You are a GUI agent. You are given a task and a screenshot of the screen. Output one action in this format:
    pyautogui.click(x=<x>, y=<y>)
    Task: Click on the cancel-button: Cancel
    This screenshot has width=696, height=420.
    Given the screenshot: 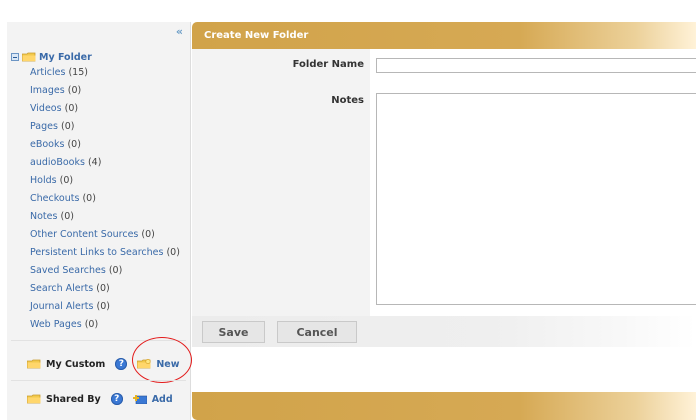 What is the action you would take?
    pyautogui.click(x=317, y=332)
    